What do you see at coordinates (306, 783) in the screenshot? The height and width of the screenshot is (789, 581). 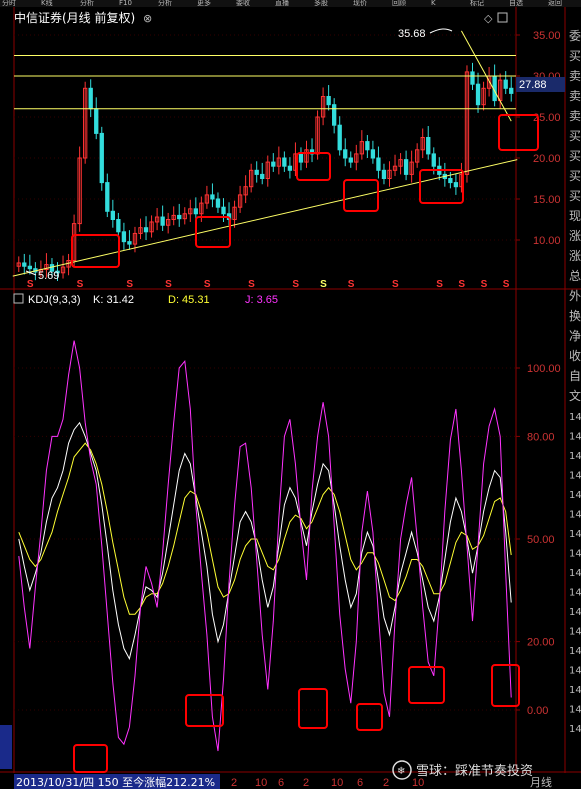 I see `time-label: 2` at bounding box center [306, 783].